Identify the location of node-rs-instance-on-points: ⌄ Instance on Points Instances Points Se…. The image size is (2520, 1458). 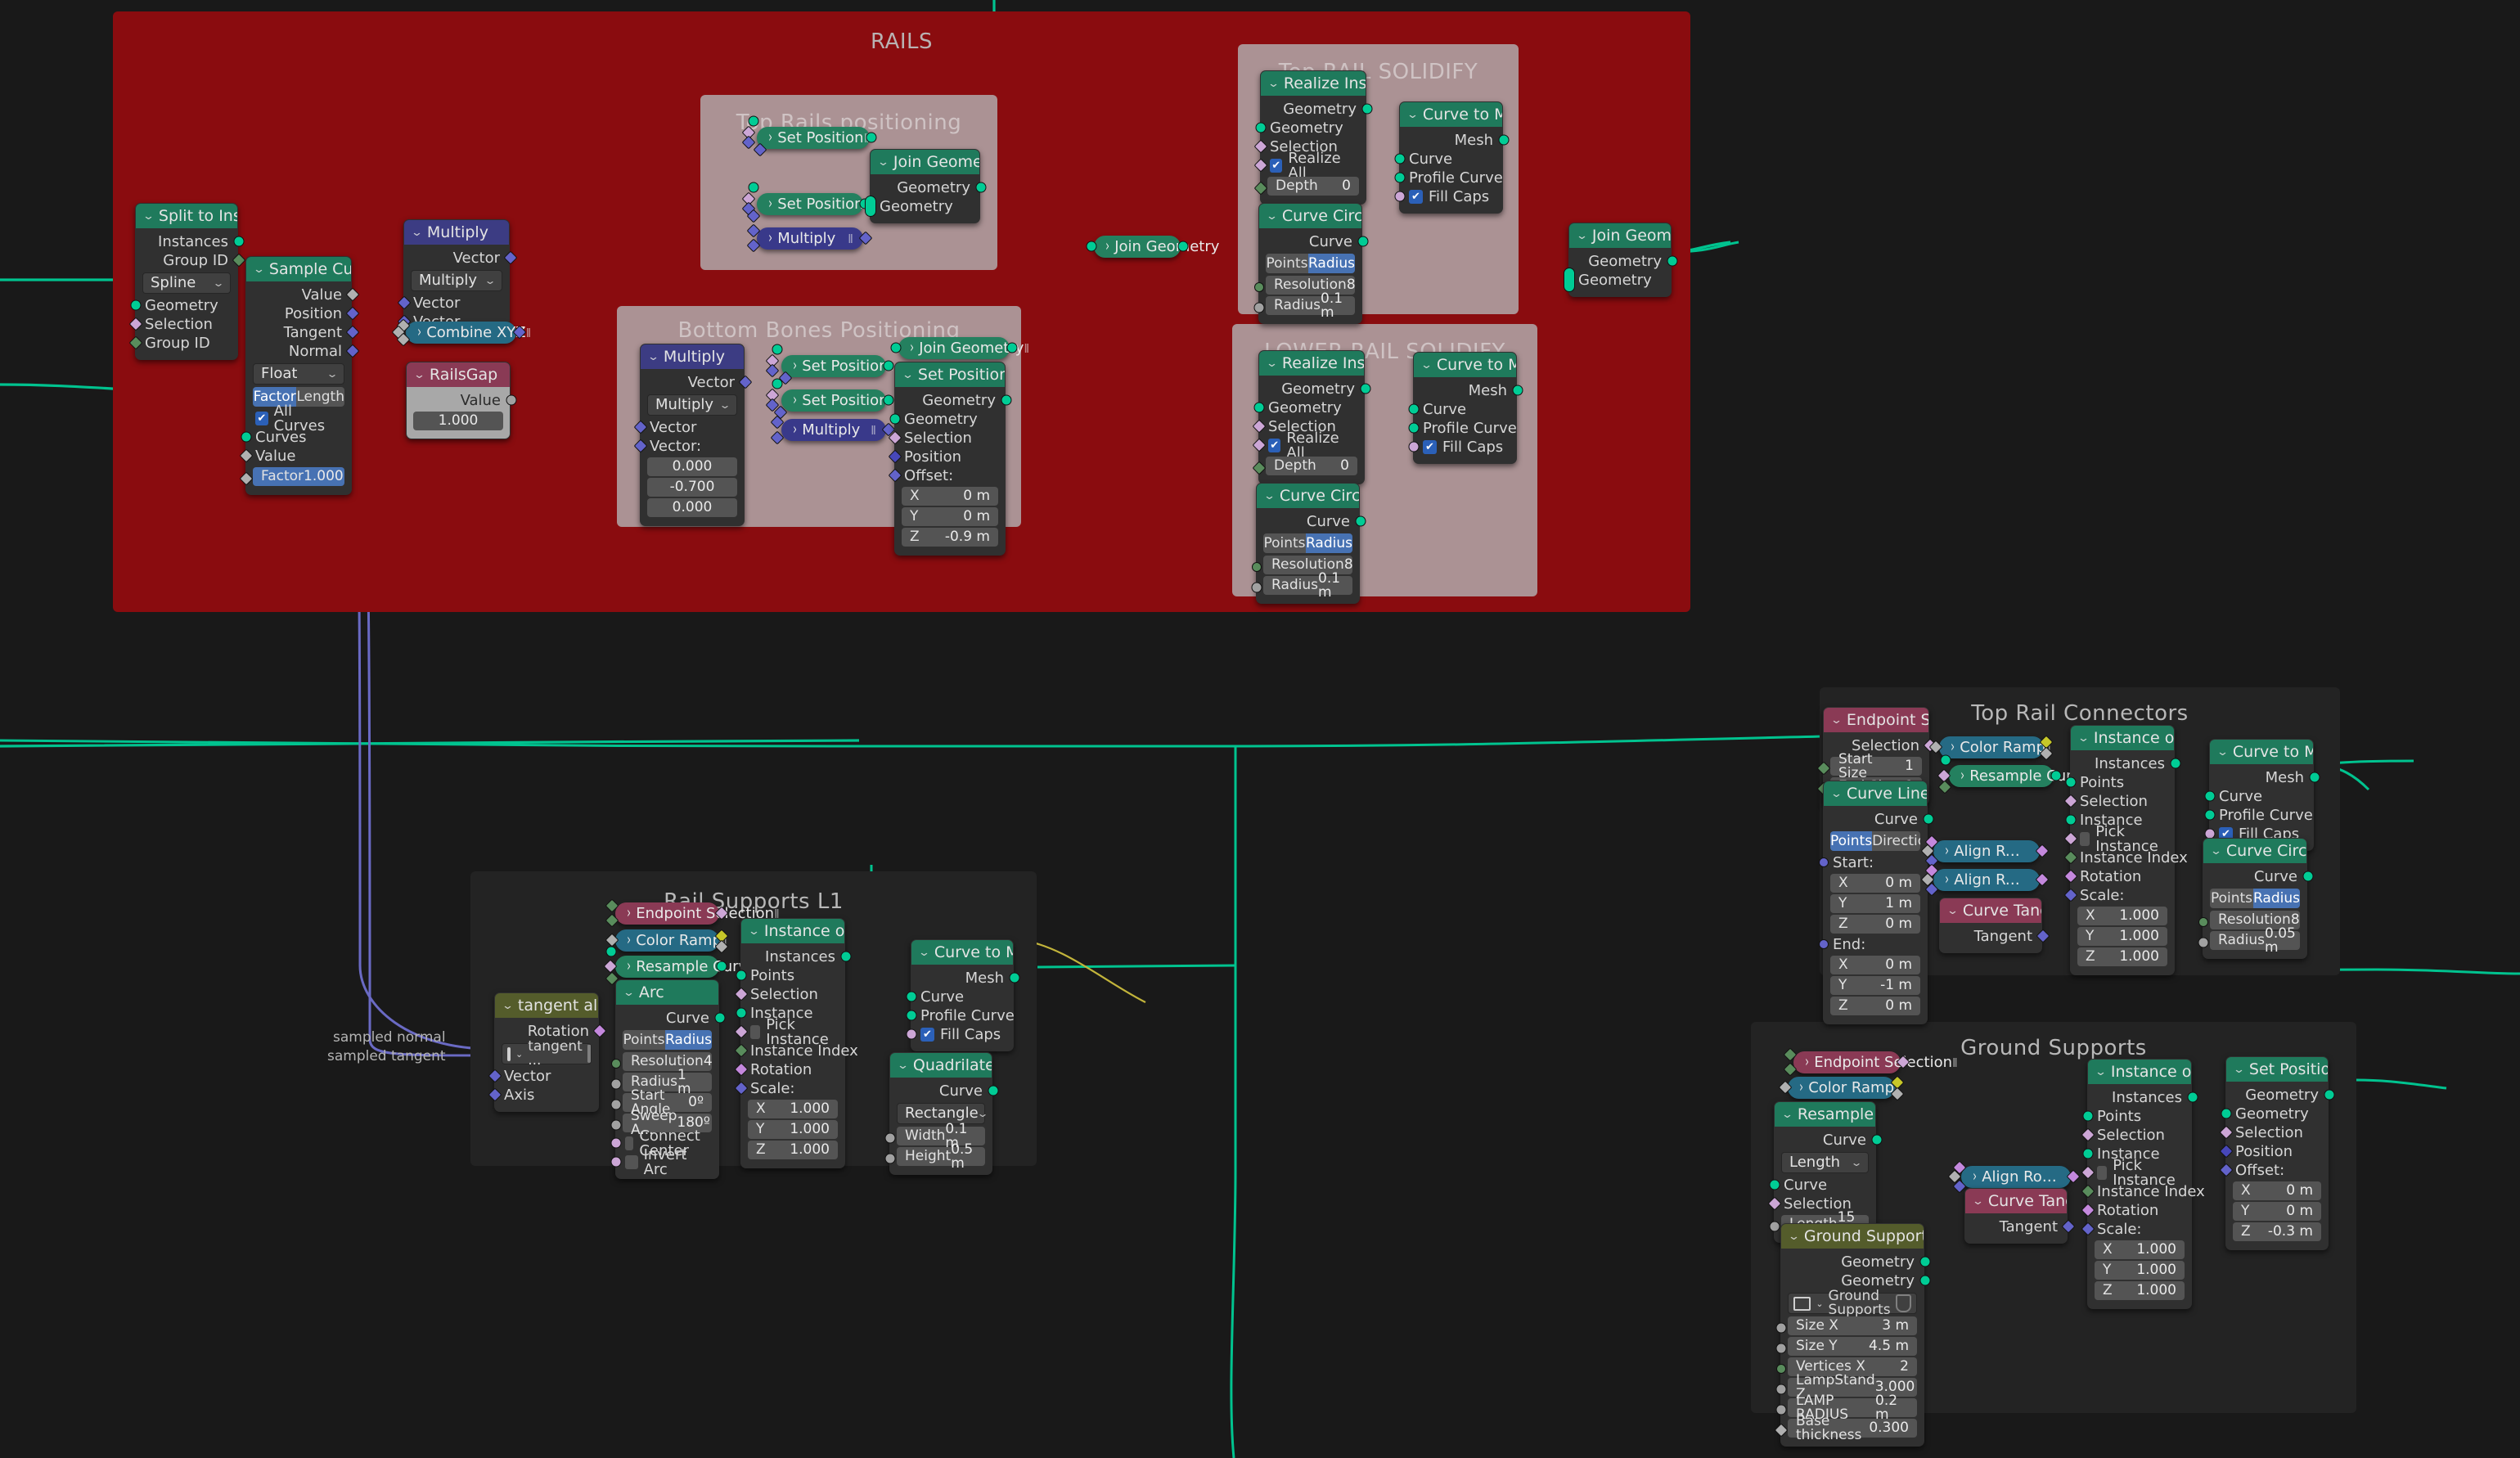
(796, 1043).